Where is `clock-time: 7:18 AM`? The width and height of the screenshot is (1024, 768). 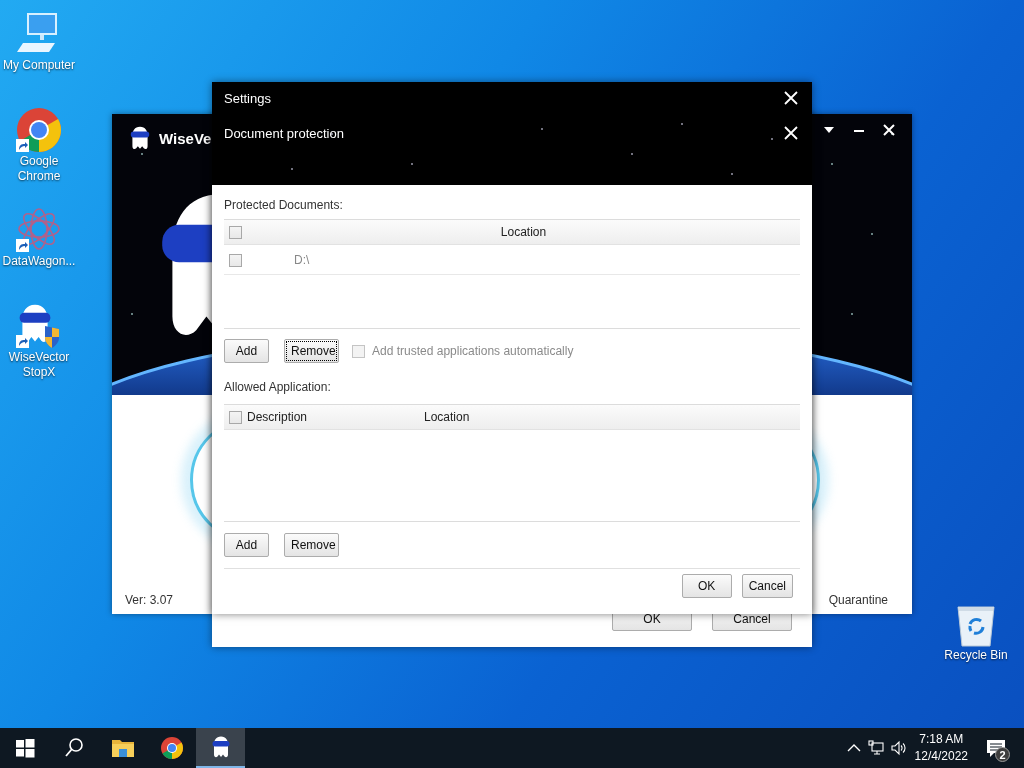
clock-time: 7:18 AM is located at coordinates (941, 739).